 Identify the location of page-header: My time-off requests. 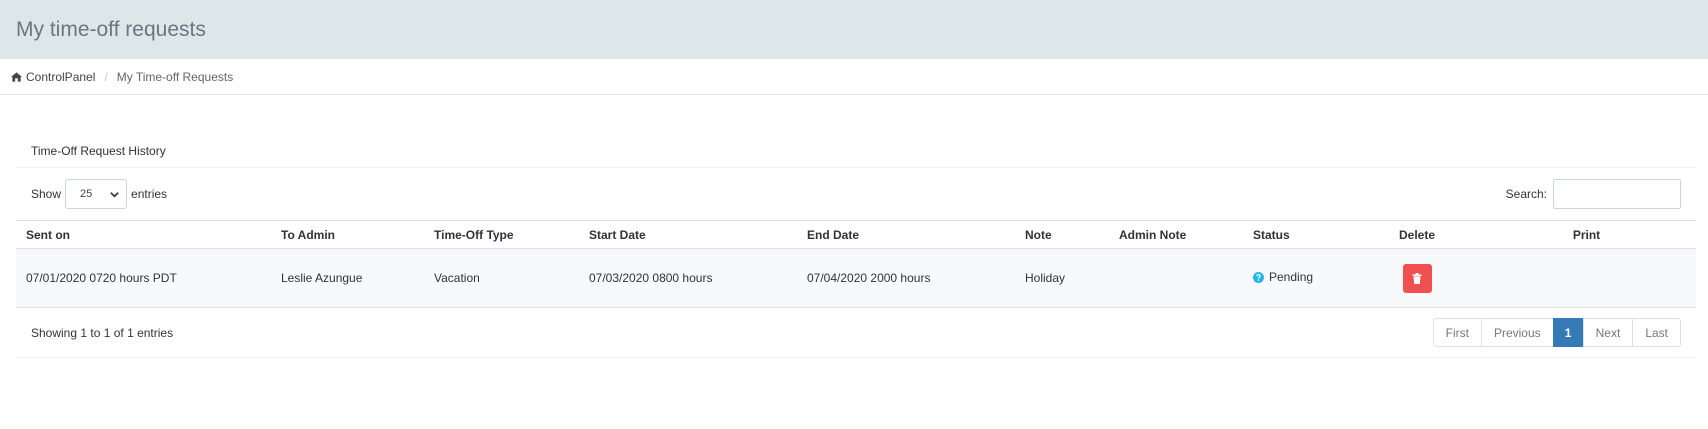
(854, 29).